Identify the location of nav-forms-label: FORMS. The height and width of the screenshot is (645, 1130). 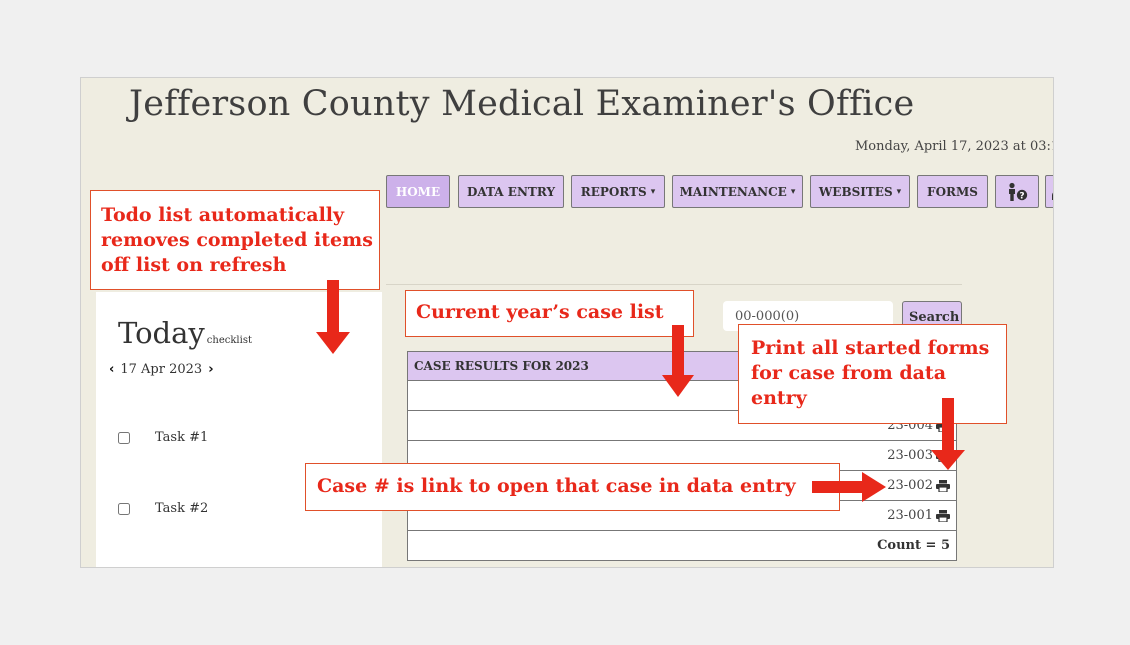
(952, 191).